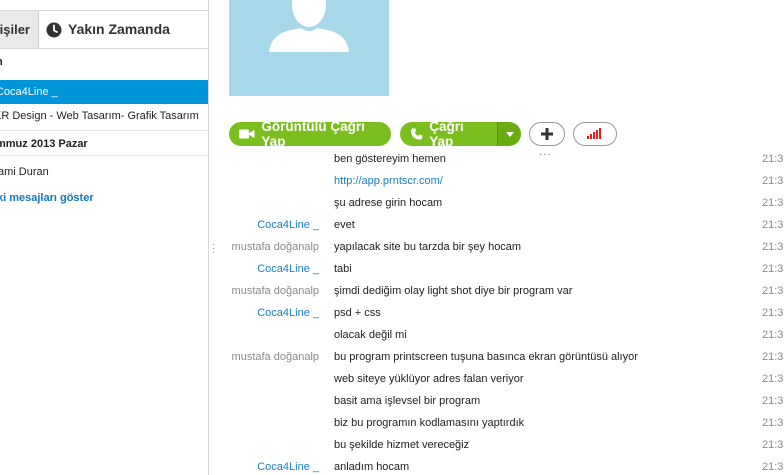  I want to click on add-participant-button, so click(547, 134).